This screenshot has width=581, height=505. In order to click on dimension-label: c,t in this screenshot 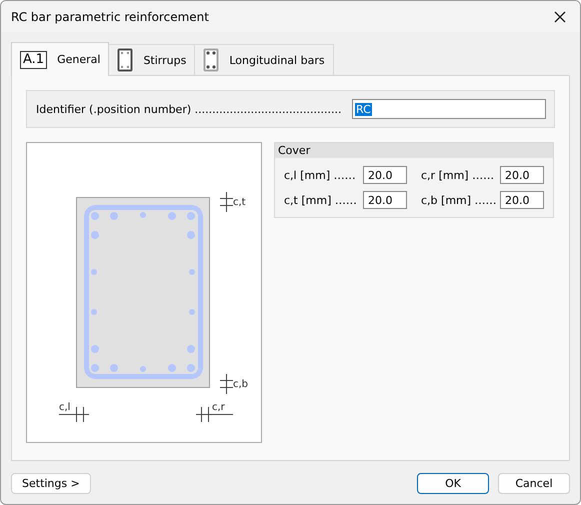, I will do `click(239, 202)`.